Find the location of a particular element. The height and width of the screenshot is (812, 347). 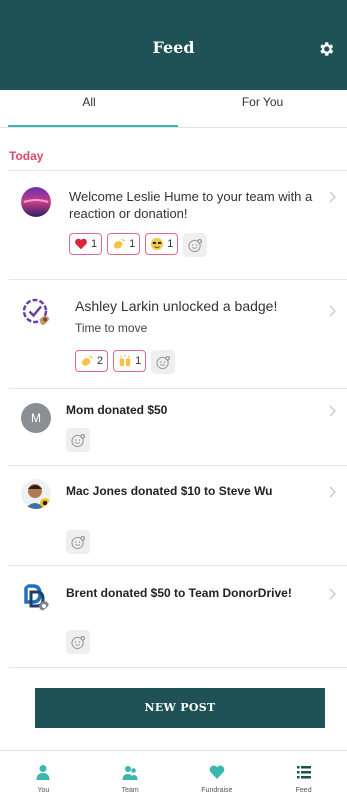

feed-tabs: All For You is located at coordinates (173, 109).